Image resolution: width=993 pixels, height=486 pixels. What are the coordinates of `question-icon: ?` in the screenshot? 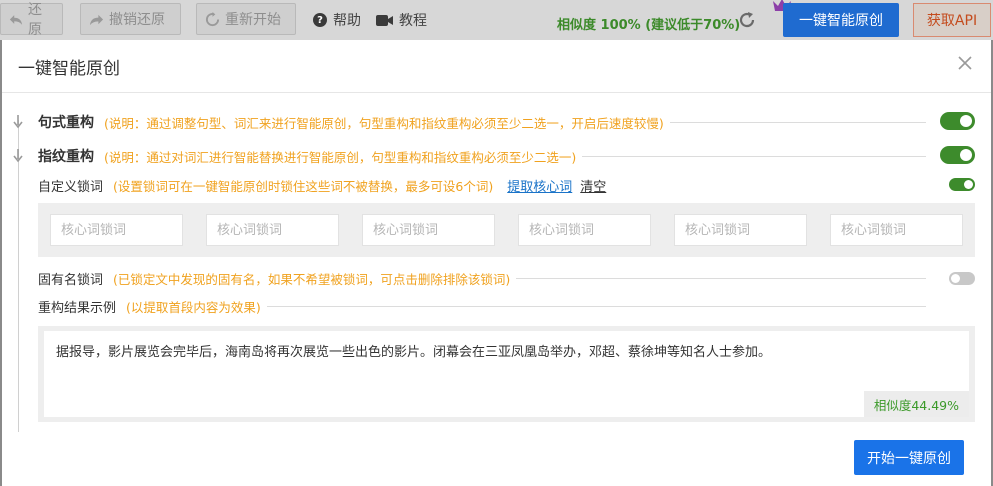 It's located at (320, 20).